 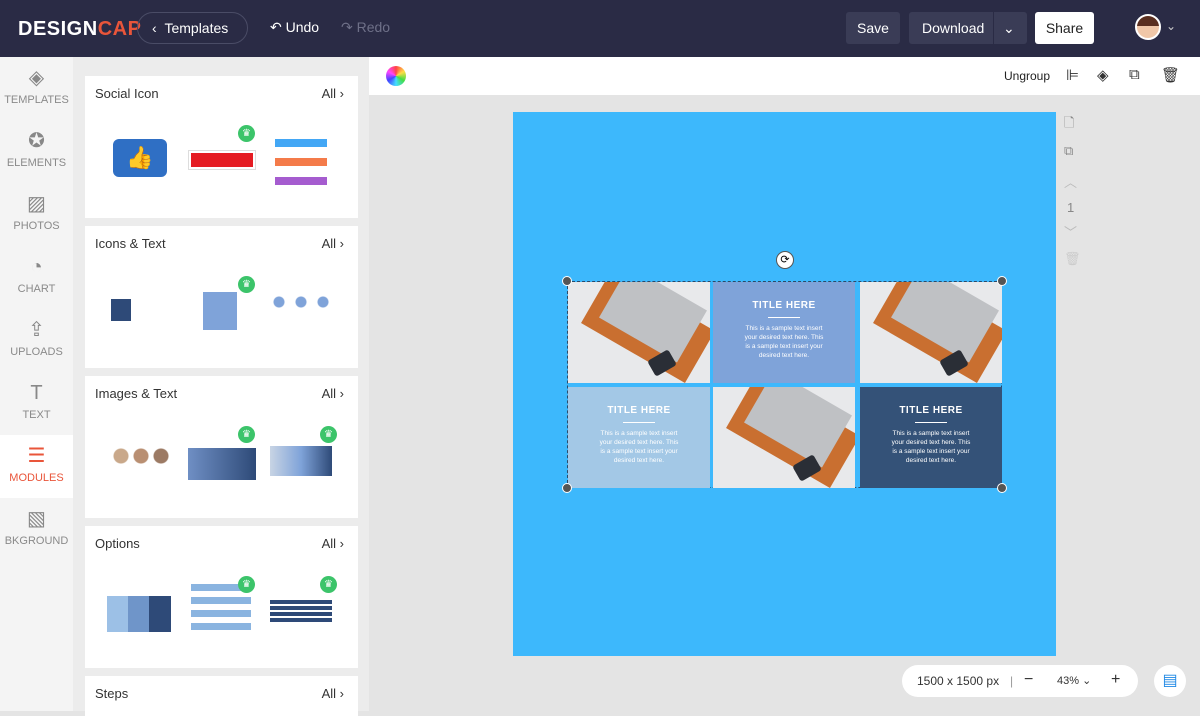 What do you see at coordinates (36, 330) in the screenshot?
I see `upload-icon: ⇪` at bounding box center [36, 330].